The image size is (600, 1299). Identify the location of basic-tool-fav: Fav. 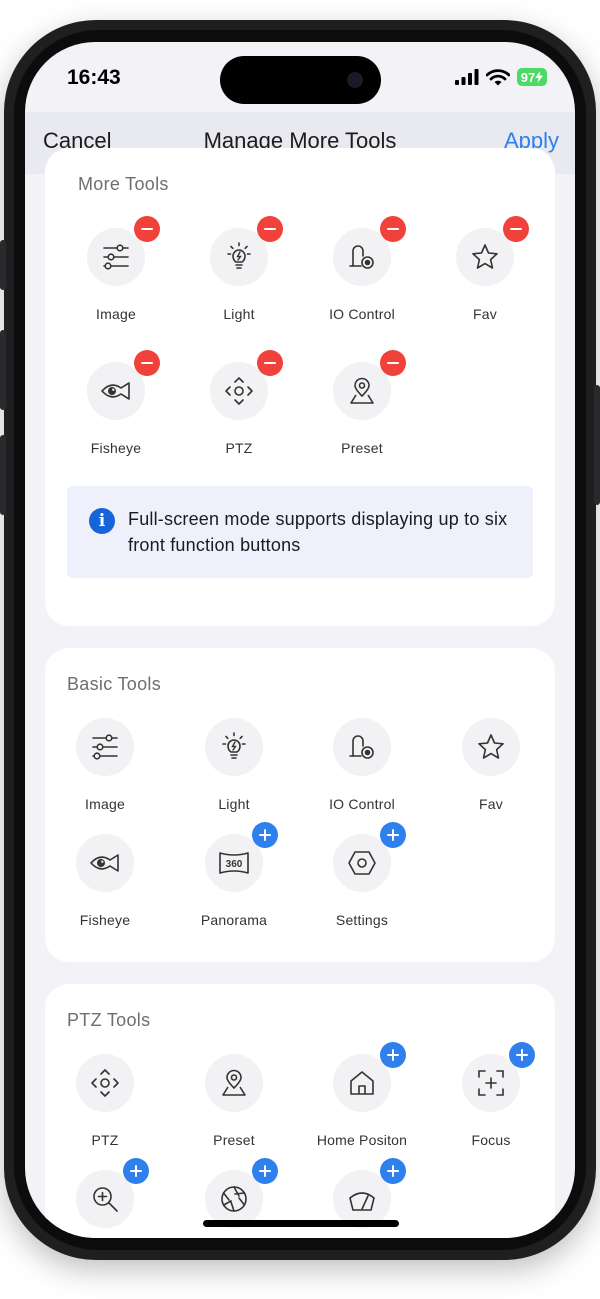
(491, 773).